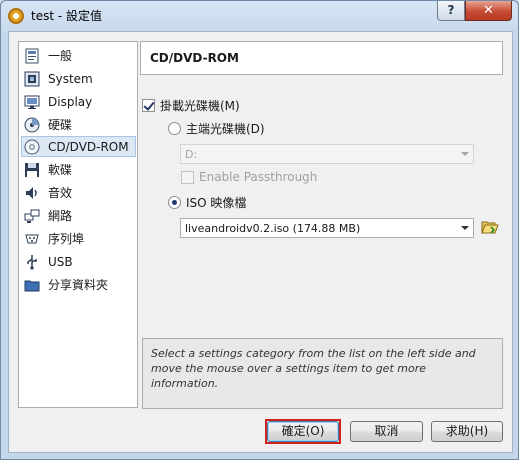 The height and width of the screenshot is (460, 519). Describe the element at coordinates (32, 216) in the screenshot. I see `network-icon` at that location.